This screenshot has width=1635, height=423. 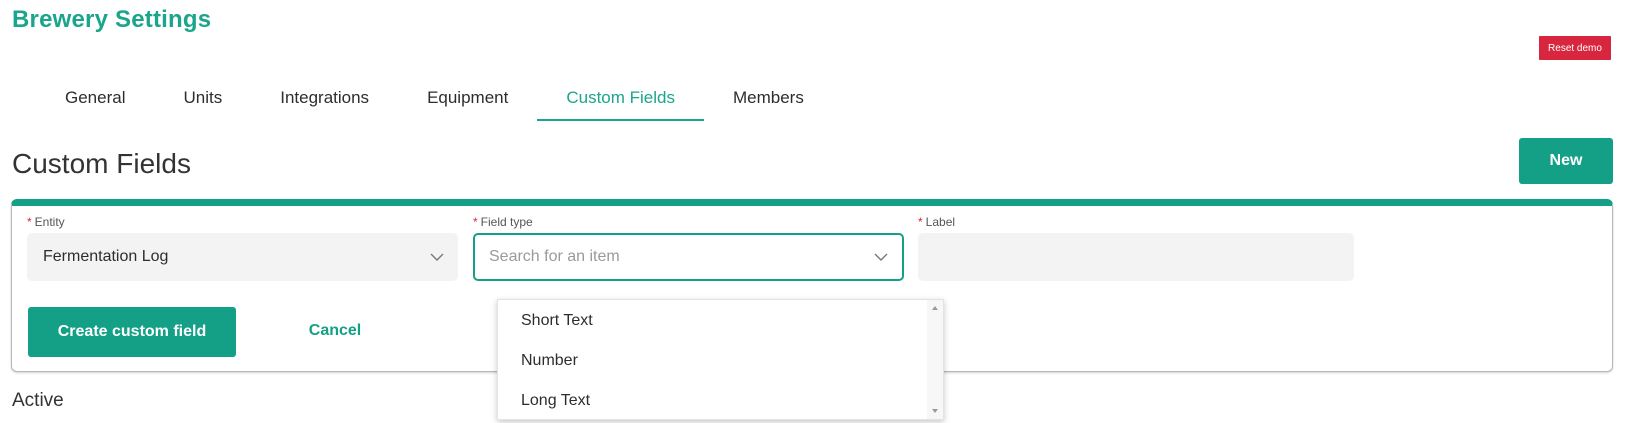 What do you see at coordinates (95, 98) in the screenshot?
I see `tab-general: General` at bounding box center [95, 98].